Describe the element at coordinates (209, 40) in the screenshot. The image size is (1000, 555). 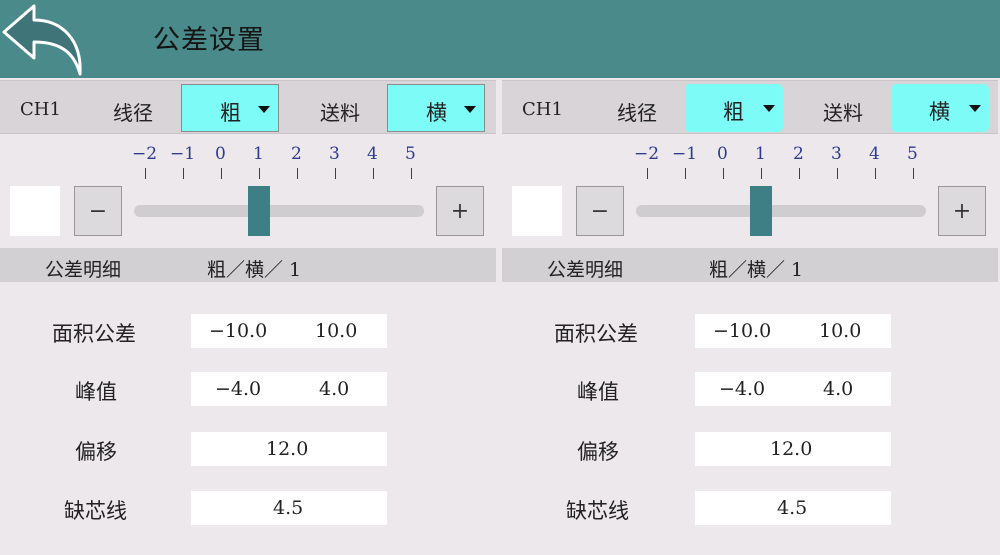
I see `page-title: 公差设置` at that location.